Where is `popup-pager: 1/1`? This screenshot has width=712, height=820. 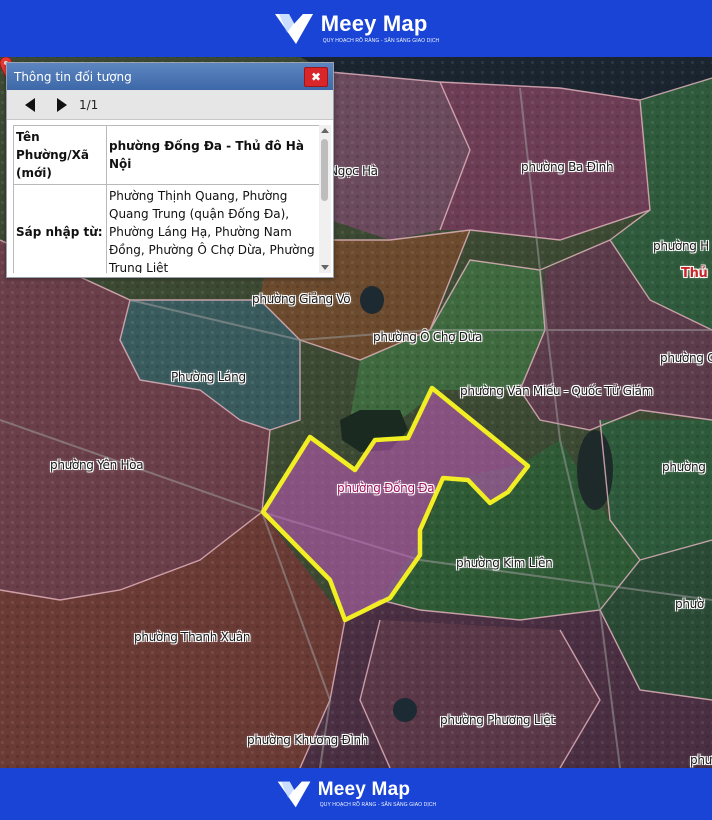
popup-pager: 1/1 is located at coordinates (170, 105).